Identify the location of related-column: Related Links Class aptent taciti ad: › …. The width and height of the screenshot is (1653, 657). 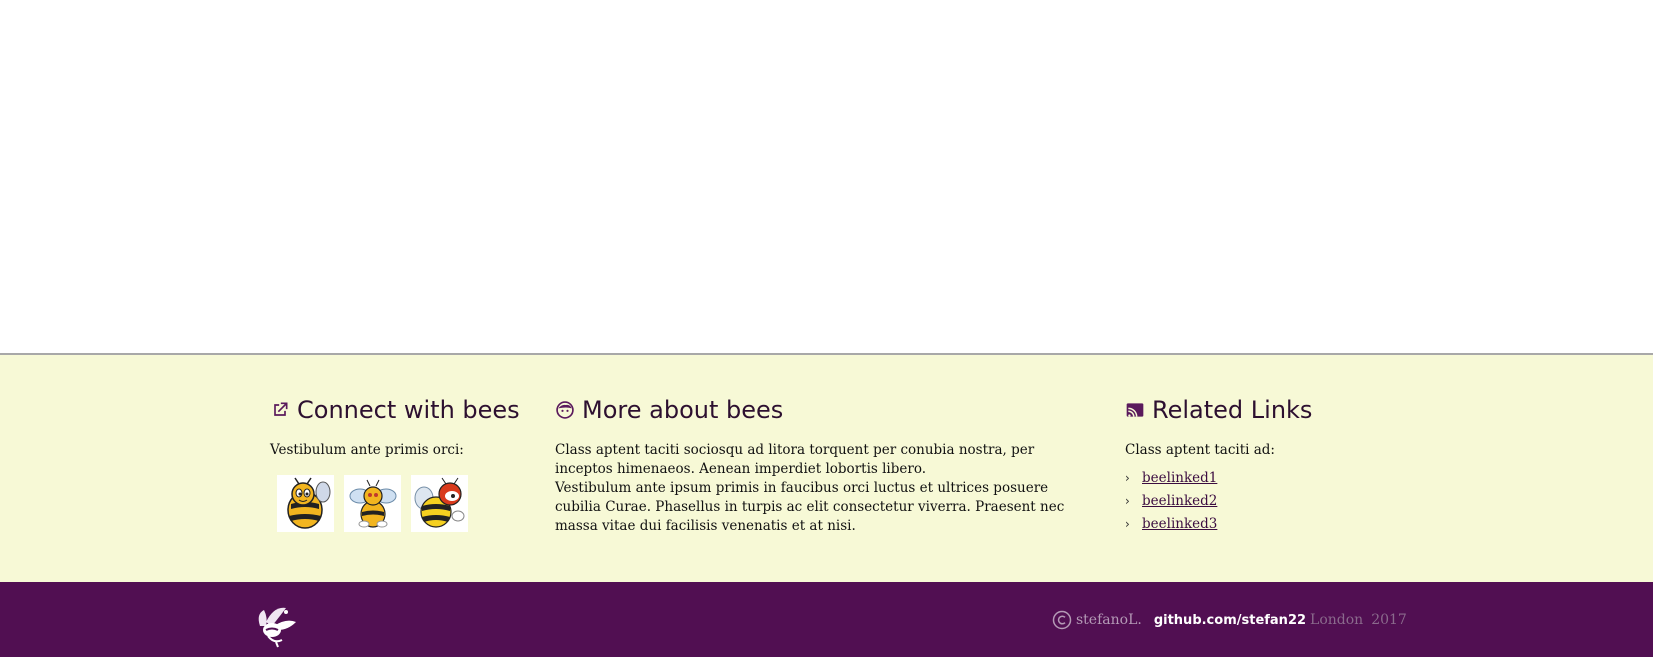
(1255, 463).